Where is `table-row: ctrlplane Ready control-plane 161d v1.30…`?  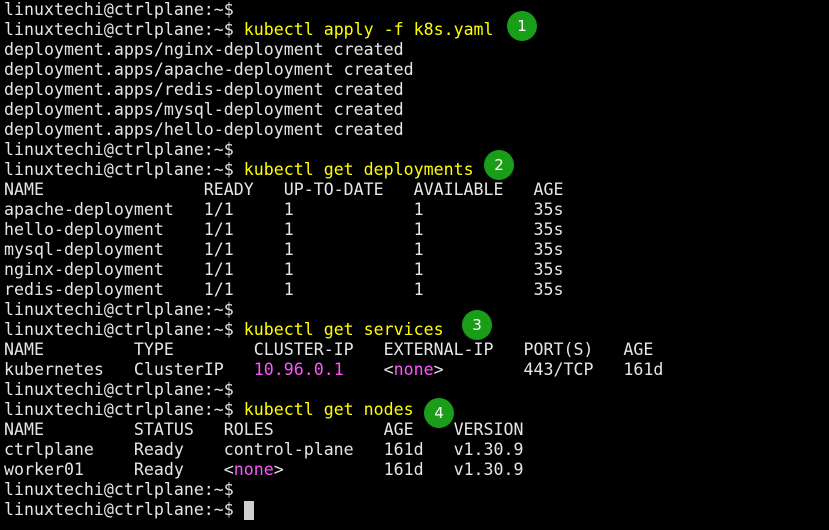 table-row: ctrlplane Ready control-plane 161d v1.30… is located at coordinates (264, 449).